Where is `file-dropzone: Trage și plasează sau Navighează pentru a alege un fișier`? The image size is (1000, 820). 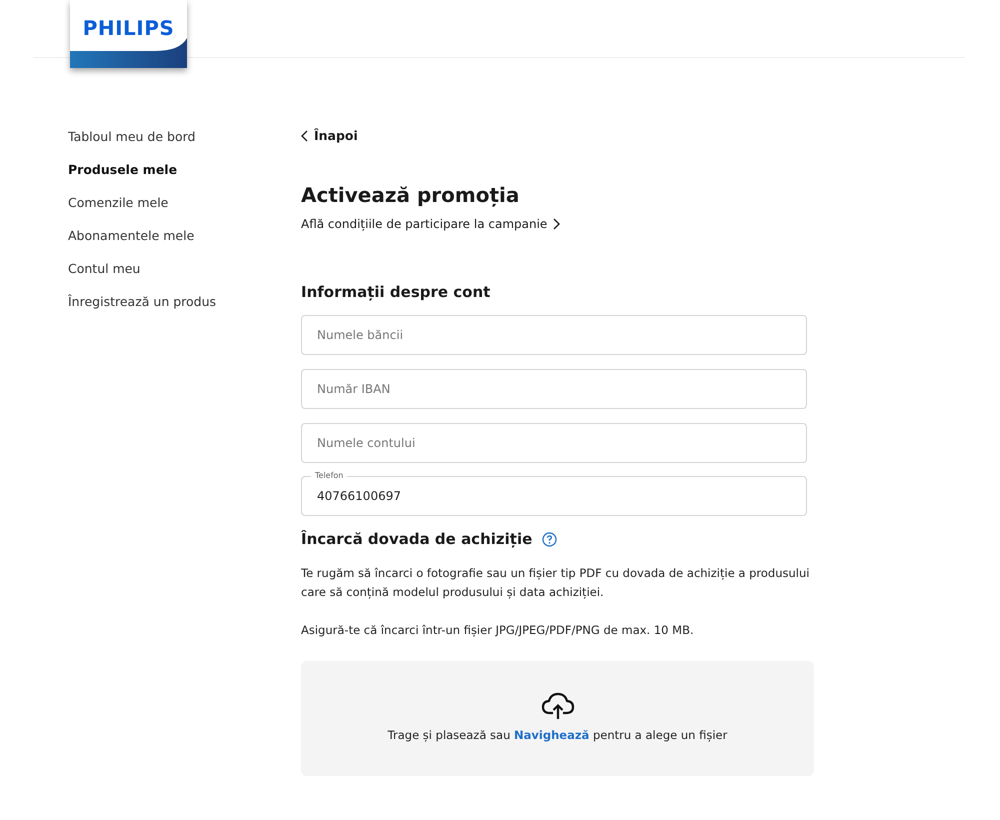
file-dropzone: Trage și plasează sau Navighează pentru a alege un fișier is located at coordinates (557, 718).